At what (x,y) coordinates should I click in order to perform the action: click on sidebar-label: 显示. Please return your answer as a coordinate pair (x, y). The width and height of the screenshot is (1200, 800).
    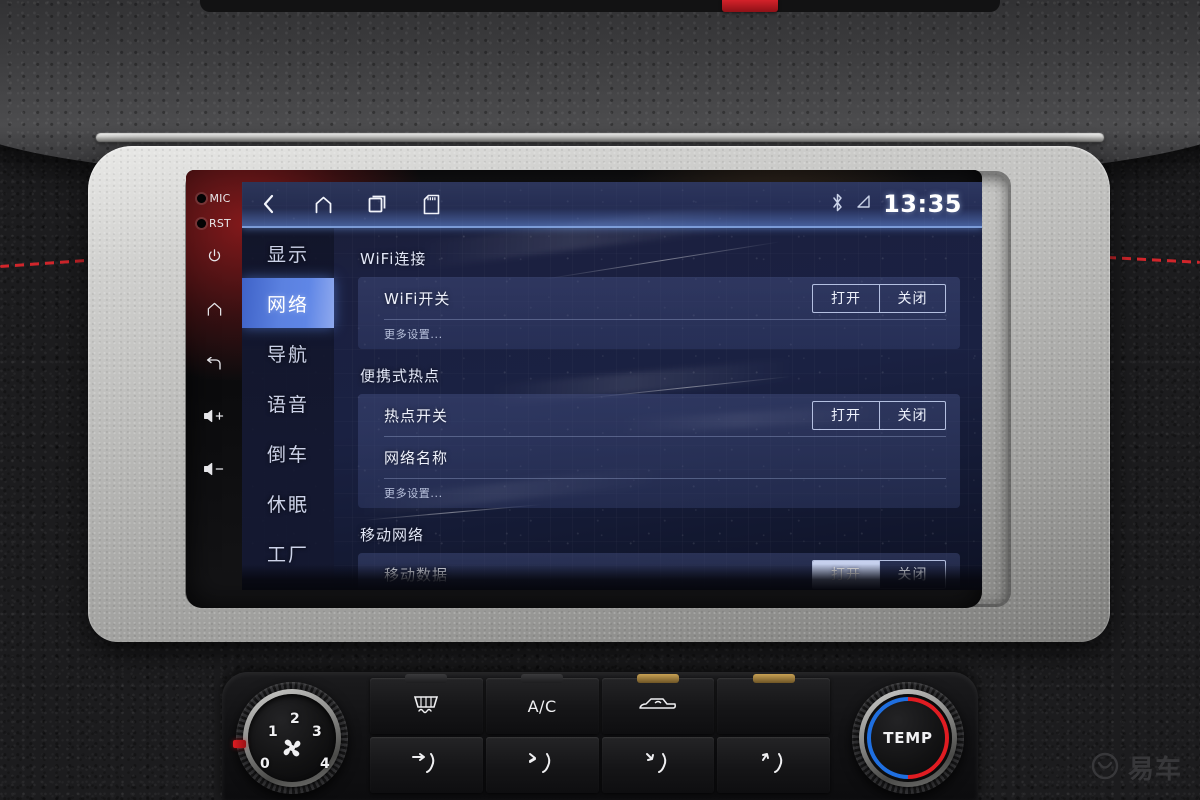
    Looking at the image, I should click on (287, 254).